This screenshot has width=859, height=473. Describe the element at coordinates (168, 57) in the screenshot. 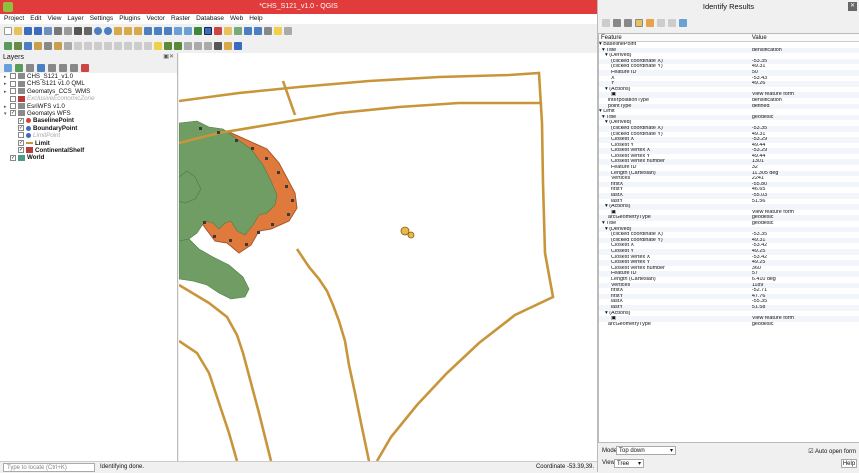

I see `close-panel-icon: ▣✕` at that location.